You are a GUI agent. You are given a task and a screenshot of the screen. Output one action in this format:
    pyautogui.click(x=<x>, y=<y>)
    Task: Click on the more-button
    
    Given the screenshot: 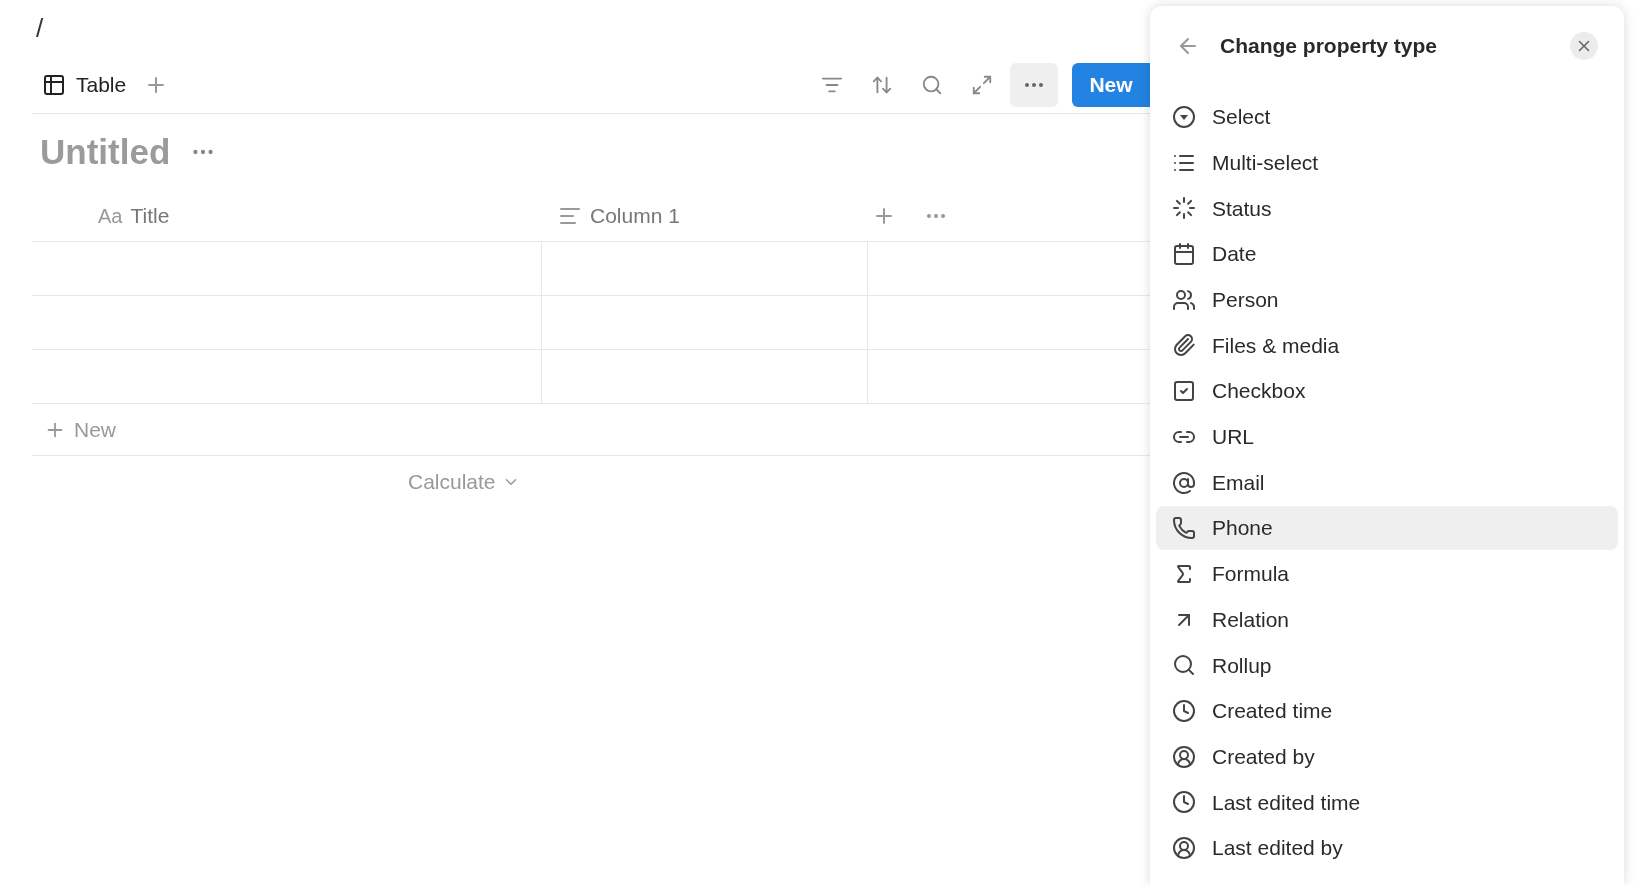 What is the action you would take?
    pyautogui.click(x=1034, y=84)
    